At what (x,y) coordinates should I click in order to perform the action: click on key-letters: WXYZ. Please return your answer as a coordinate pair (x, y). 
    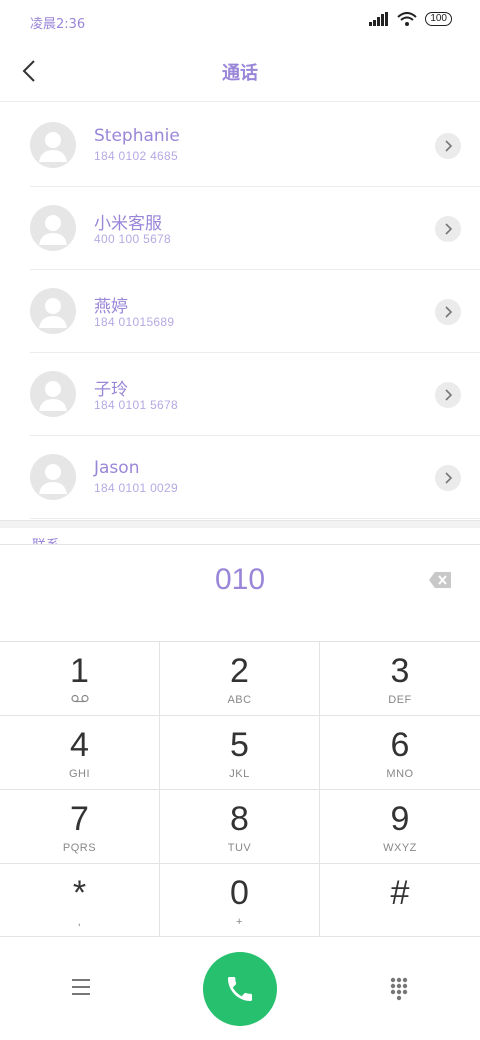
    Looking at the image, I should click on (400, 848).